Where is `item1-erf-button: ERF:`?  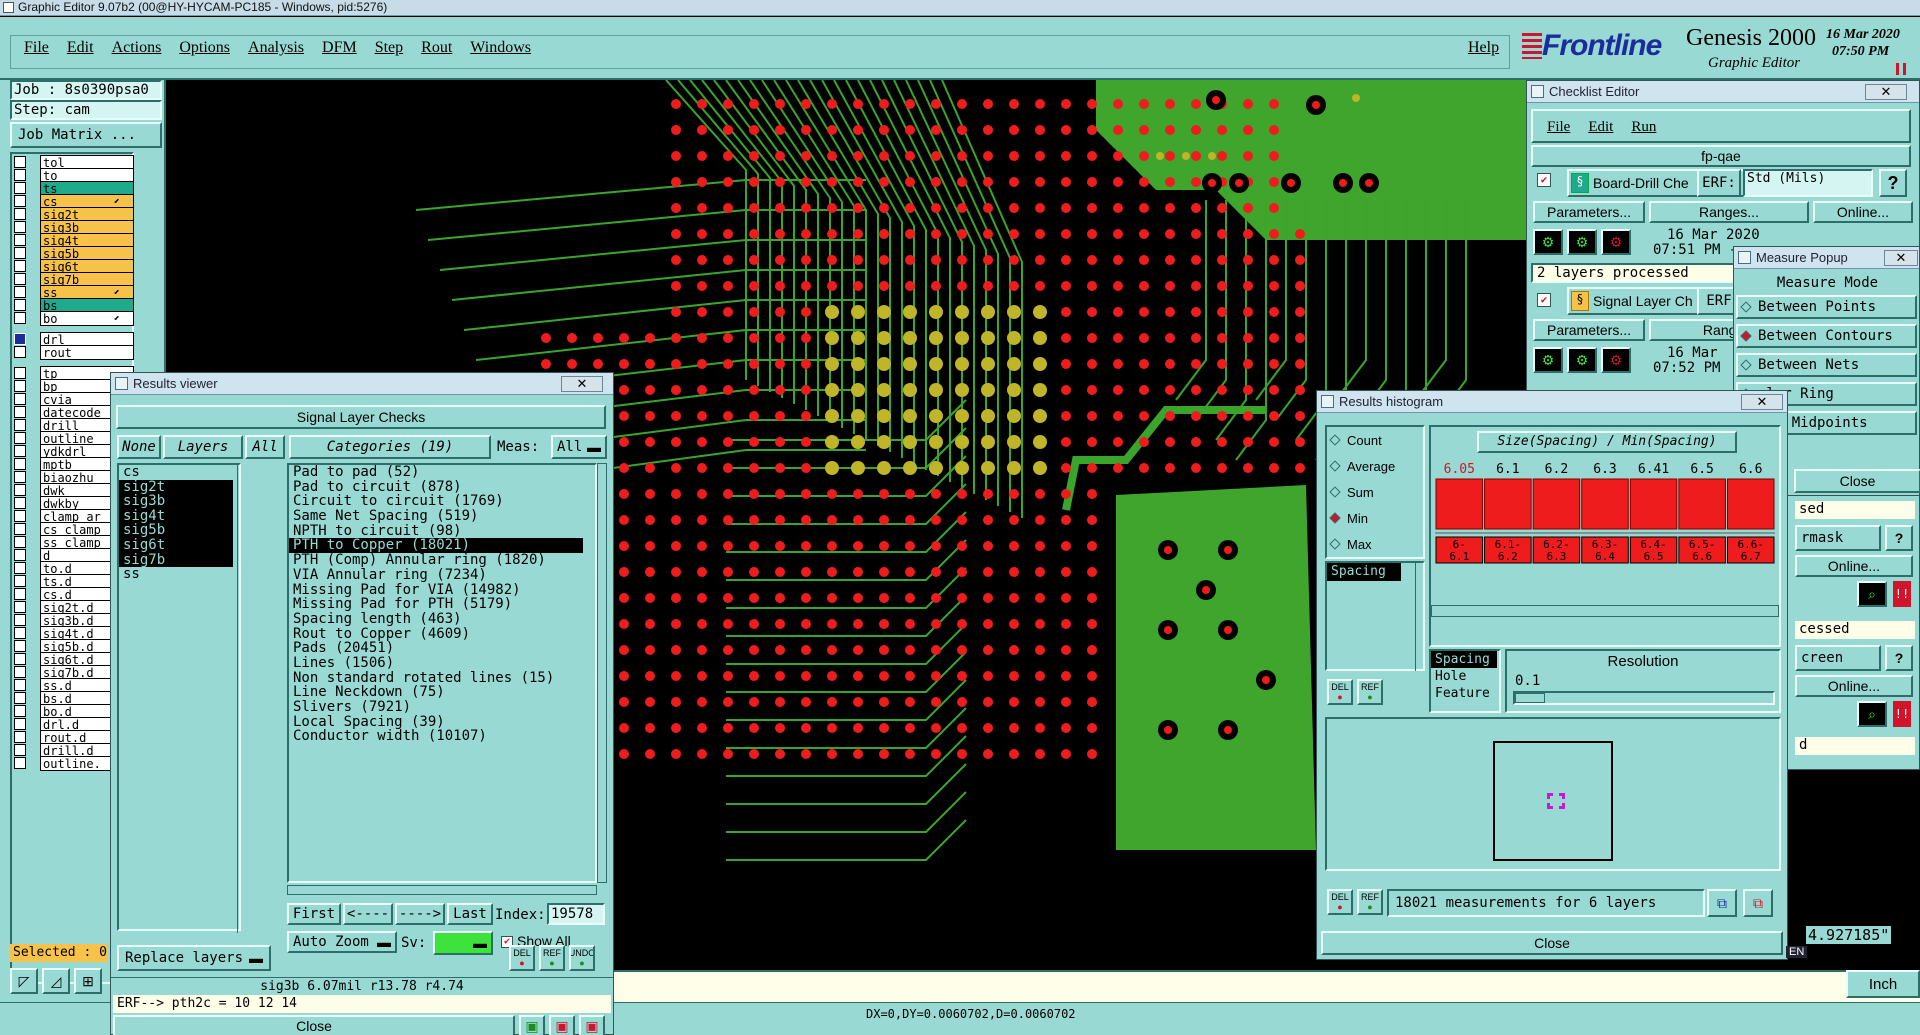 item1-erf-button: ERF: is located at coordinates (1719, 183).